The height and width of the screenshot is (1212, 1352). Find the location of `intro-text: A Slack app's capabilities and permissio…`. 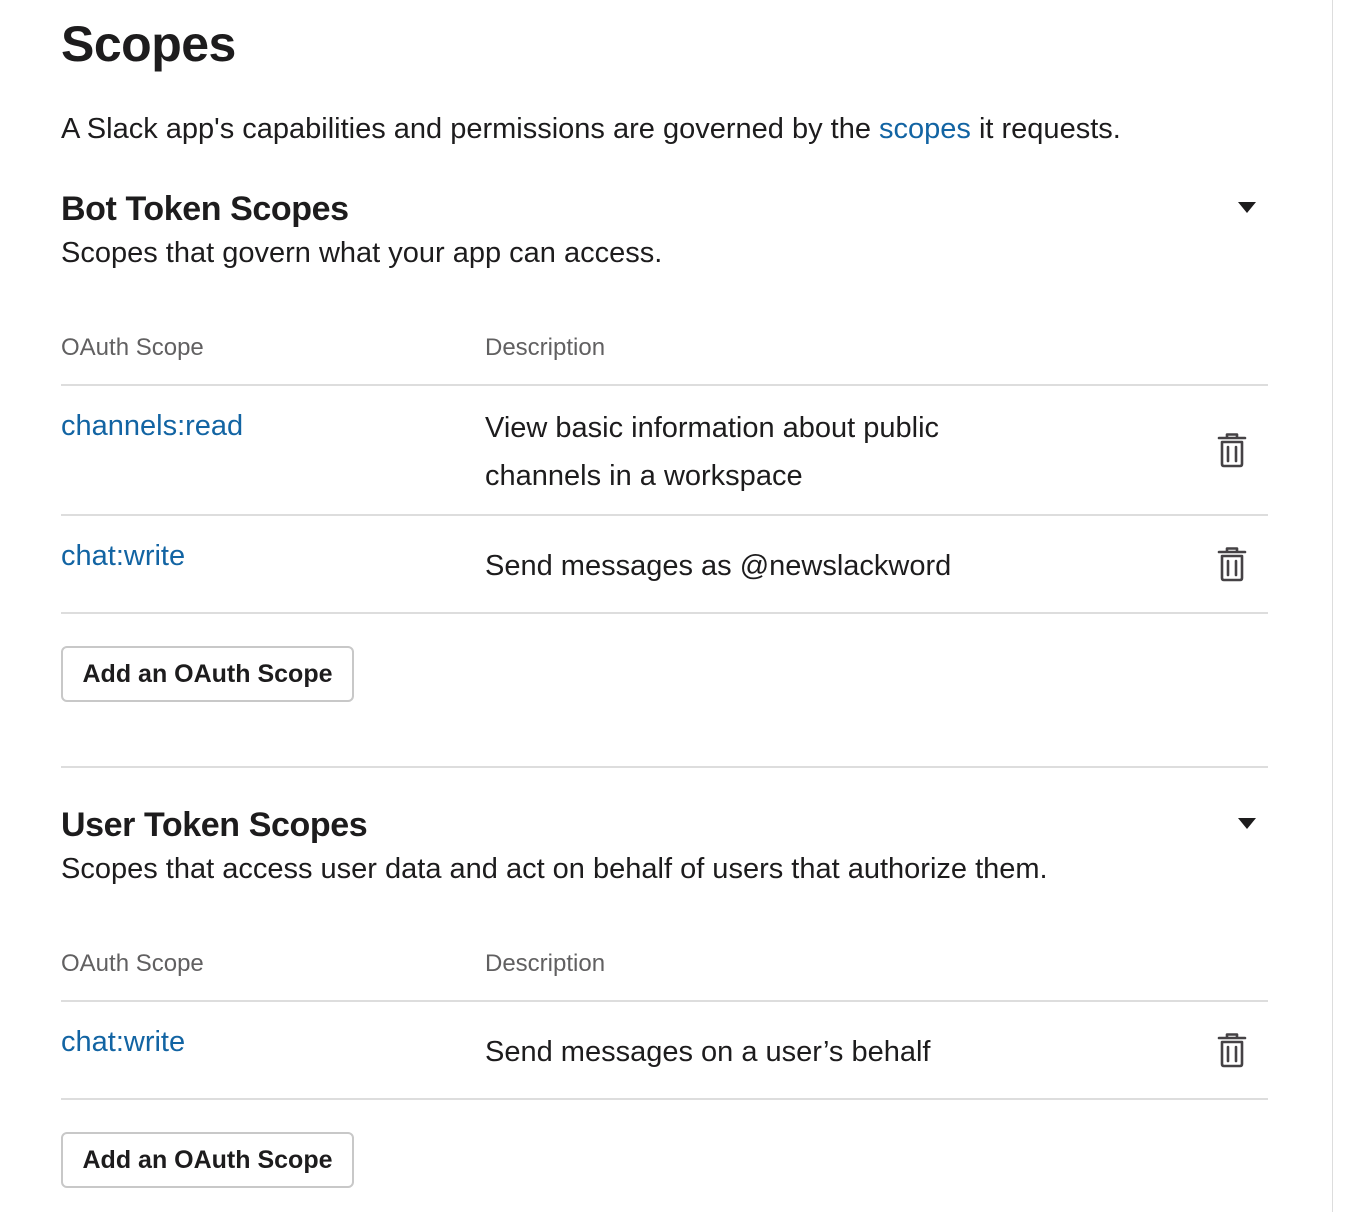

intro-text: A Slack app's capabilities and permissio… is located at coordinates (591, 129).